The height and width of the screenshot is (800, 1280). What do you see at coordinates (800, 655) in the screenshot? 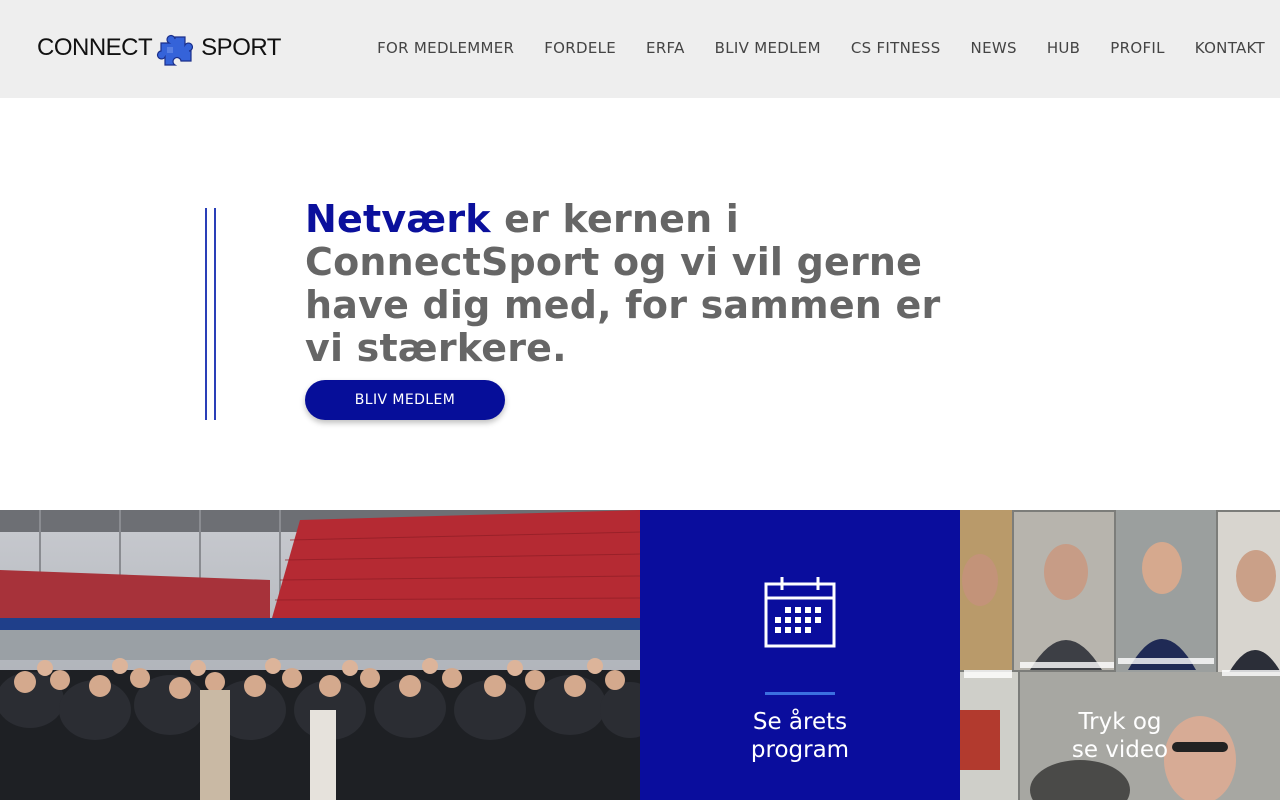
I see `program-tile: Se årets program` at bounding box center [800, 655].